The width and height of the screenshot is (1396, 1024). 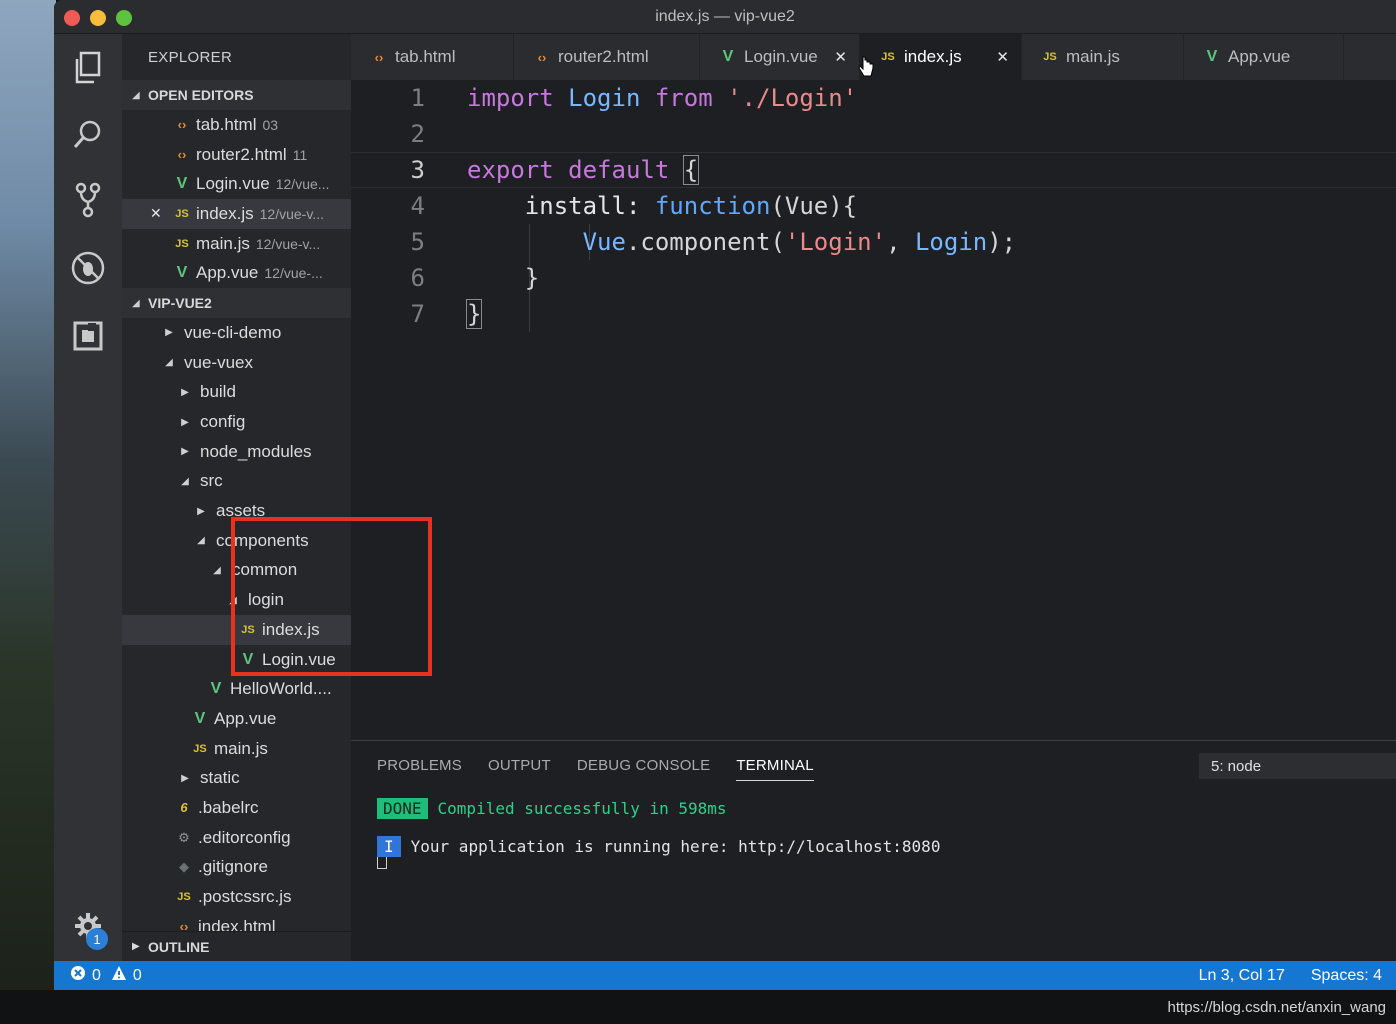 What do you see at coordinates (775, 769) in the screenshot?
I see `tab-terminal: TERMINAL` at bounding box center [775, 769].